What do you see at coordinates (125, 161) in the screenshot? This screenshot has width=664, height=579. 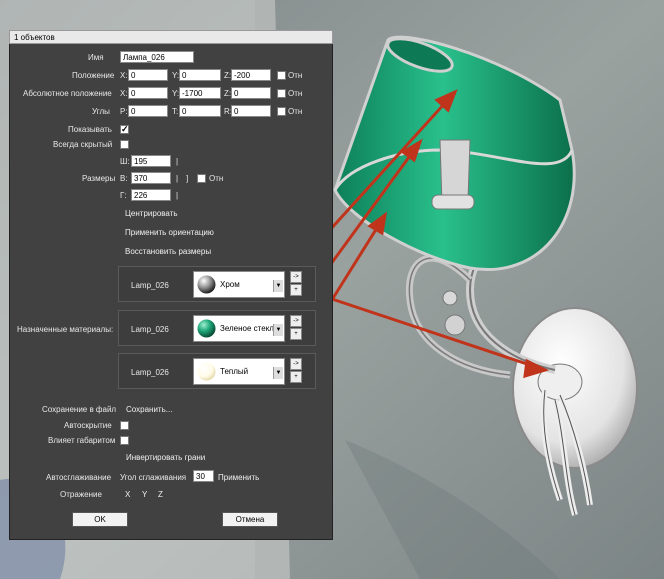 I see `size-w-label: Ш:` at bounding box center [125, 161].